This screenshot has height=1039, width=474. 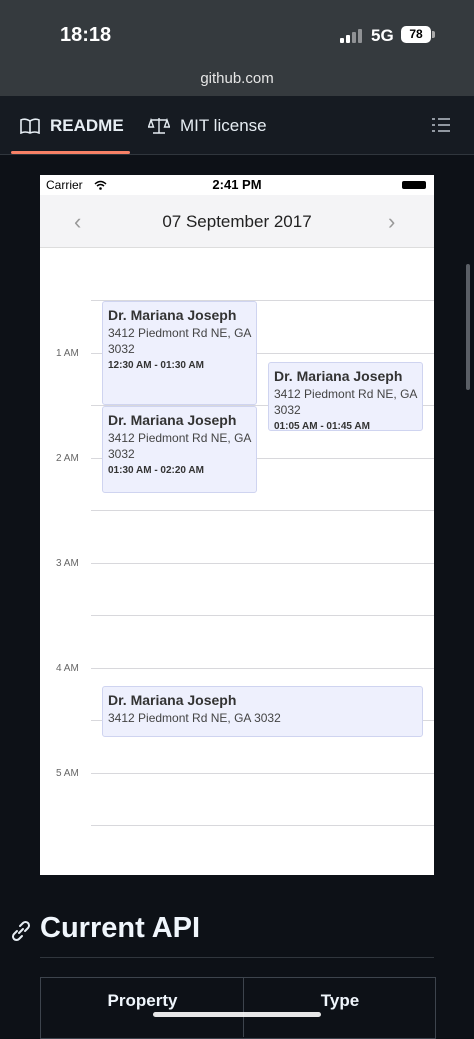 I want to click on tab-license: MIT license, so click(x=207, y=126).